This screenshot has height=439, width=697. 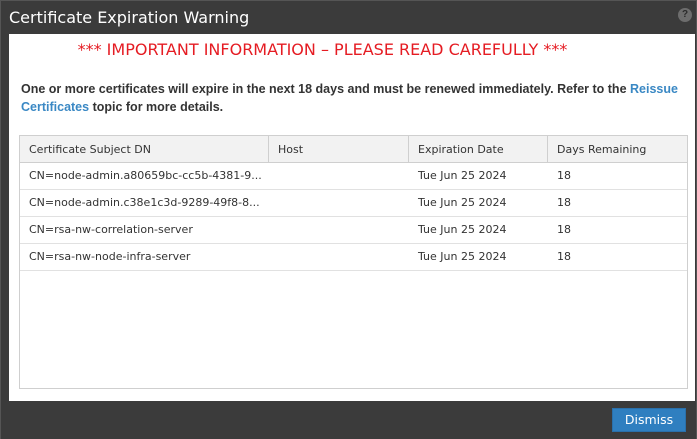 What do you see at coordinates (617, 149) in the screenshot?
I see `column-header-days-remaining: Days Remaining` at bounding box center [617, 149].